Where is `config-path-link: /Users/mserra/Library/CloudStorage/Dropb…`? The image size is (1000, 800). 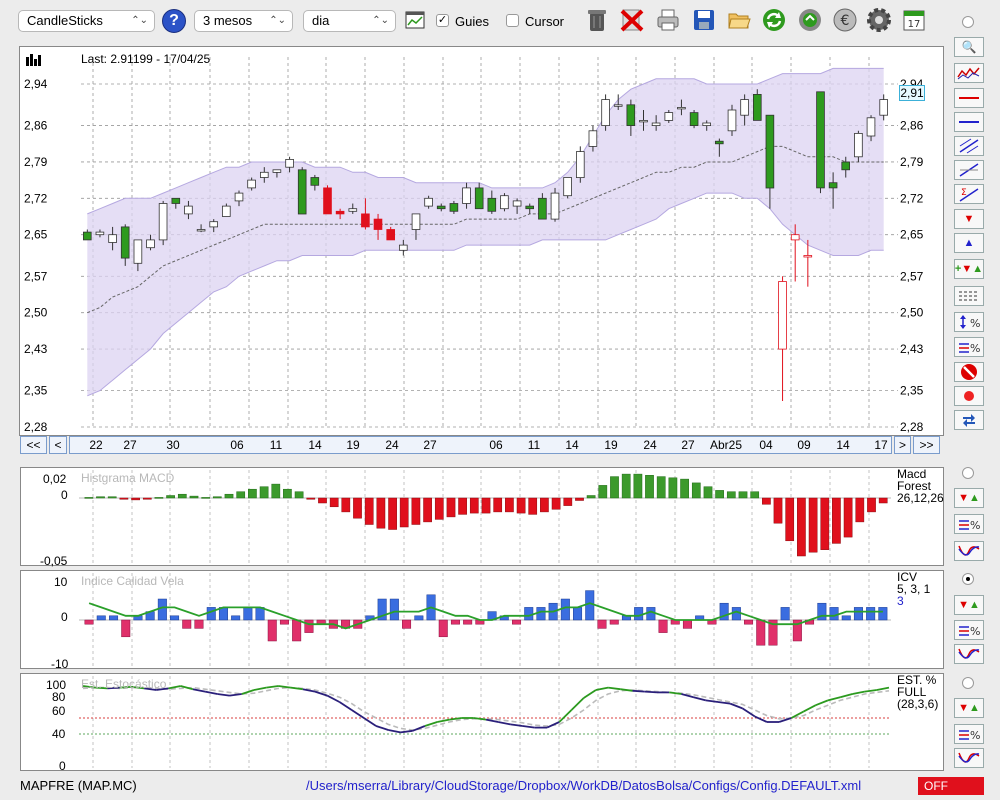 config-path-link: /Users/mserra/Library/CloudStorage/Dropb… is located at coordinates (583, 785).